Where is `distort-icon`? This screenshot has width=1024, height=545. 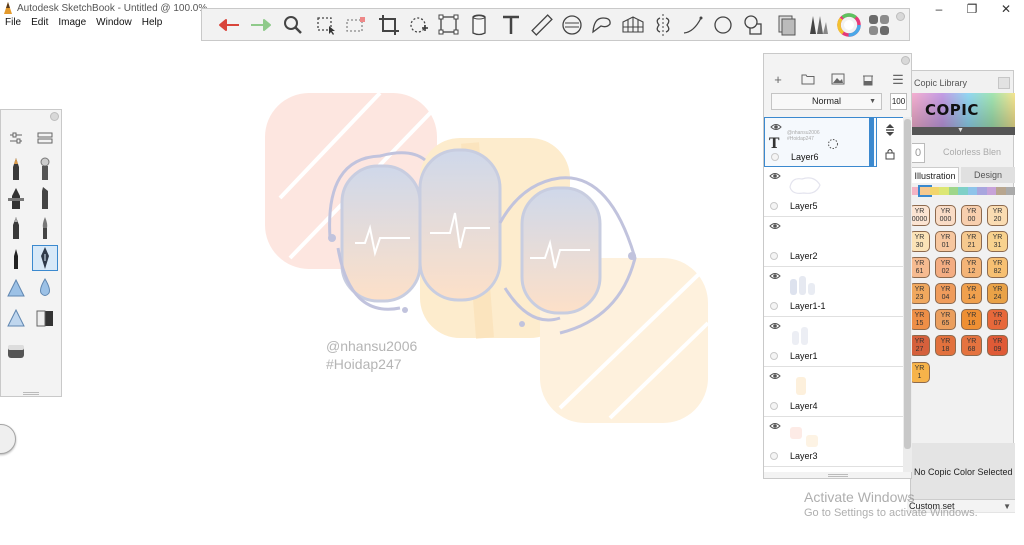
distort-icon is located at coordinates (449, 25).